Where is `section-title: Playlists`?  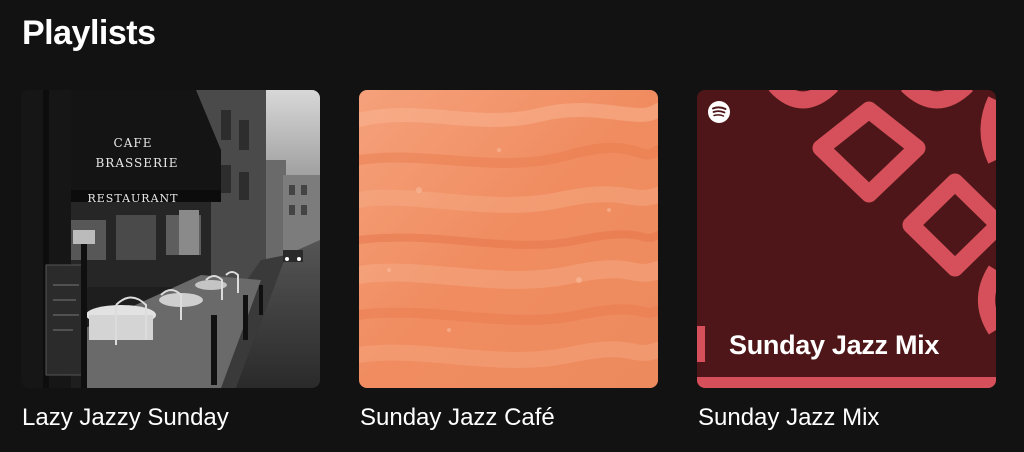 section-title: Playlists is located at coordinates (89, 33).